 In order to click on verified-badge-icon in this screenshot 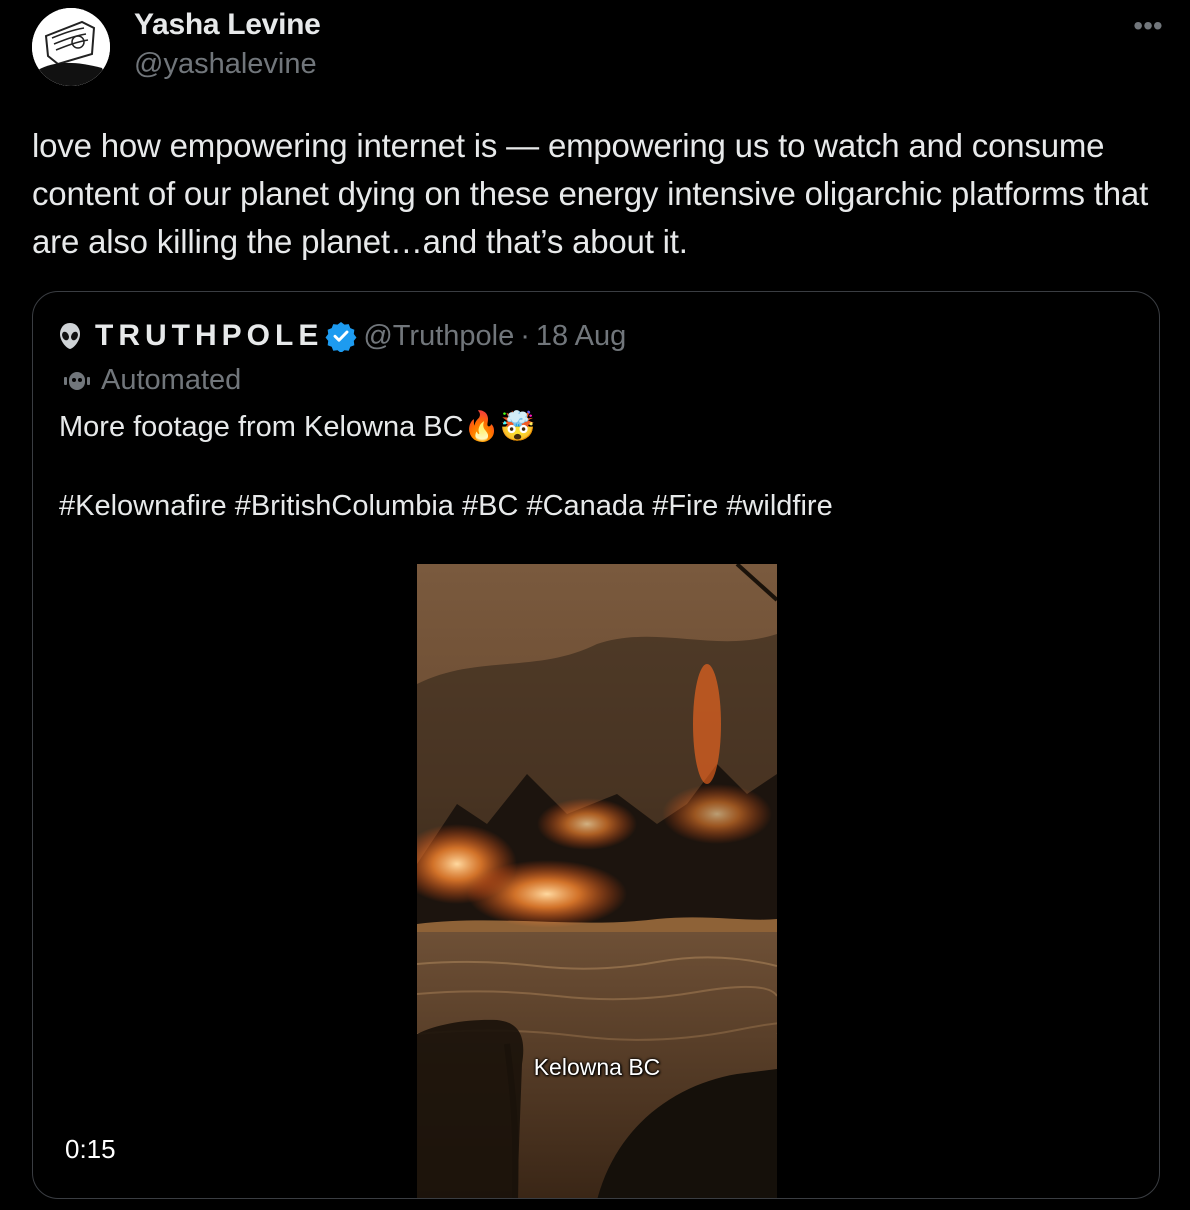, I will do `click(341, 337)`.